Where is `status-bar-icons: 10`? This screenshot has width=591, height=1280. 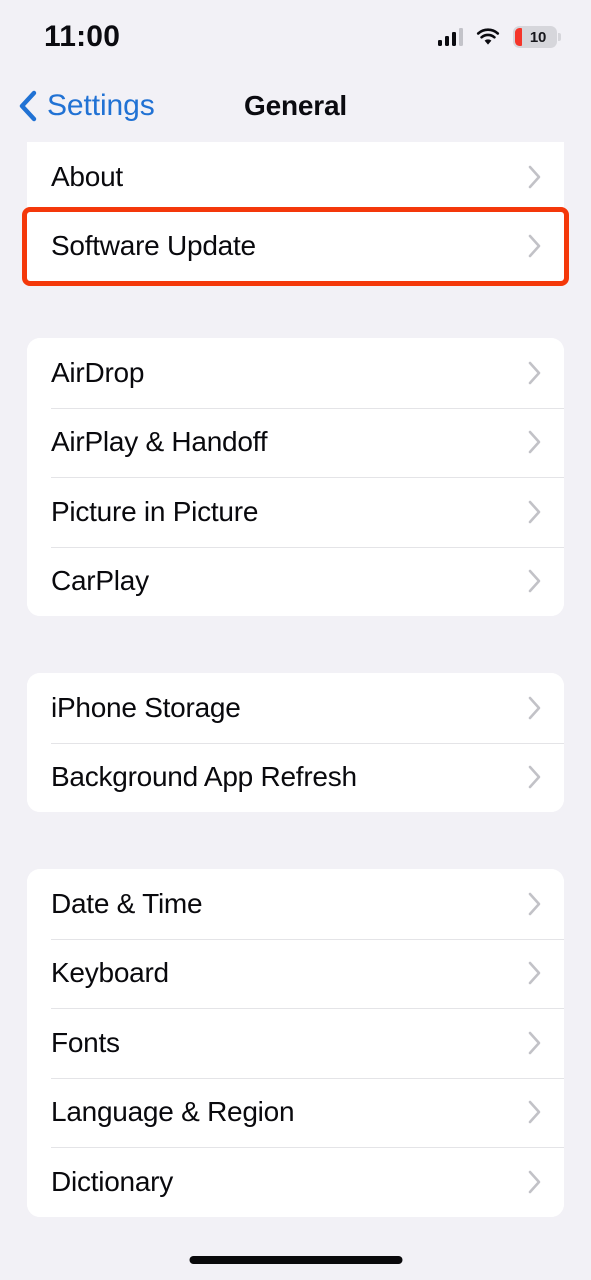
status-bar-icons: 10 is located at coordinates (499, 35).